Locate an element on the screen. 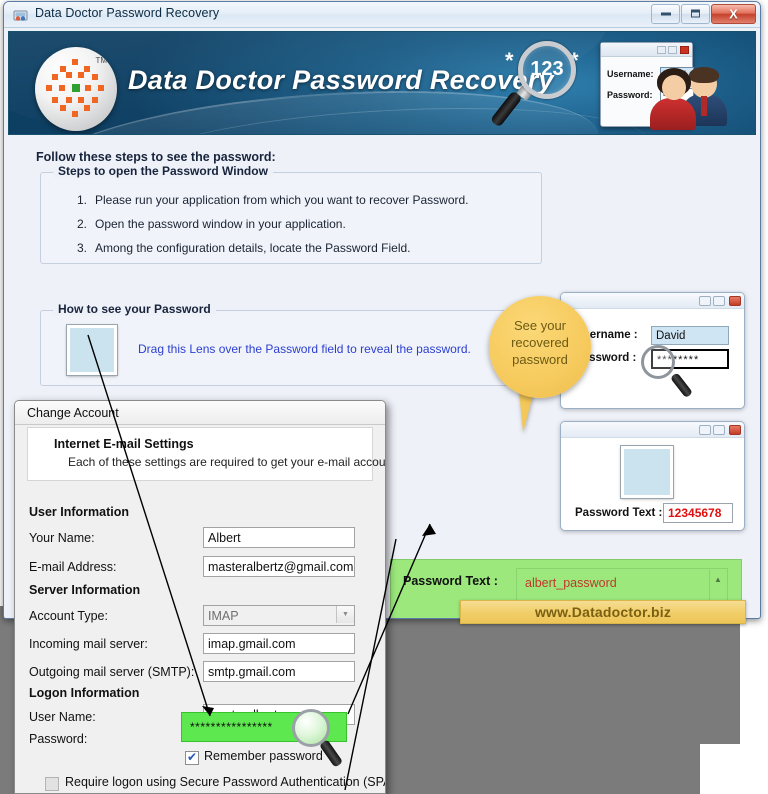 This screenshot has width=768, height=794. close-button: X is located at coordinates (733, 14).